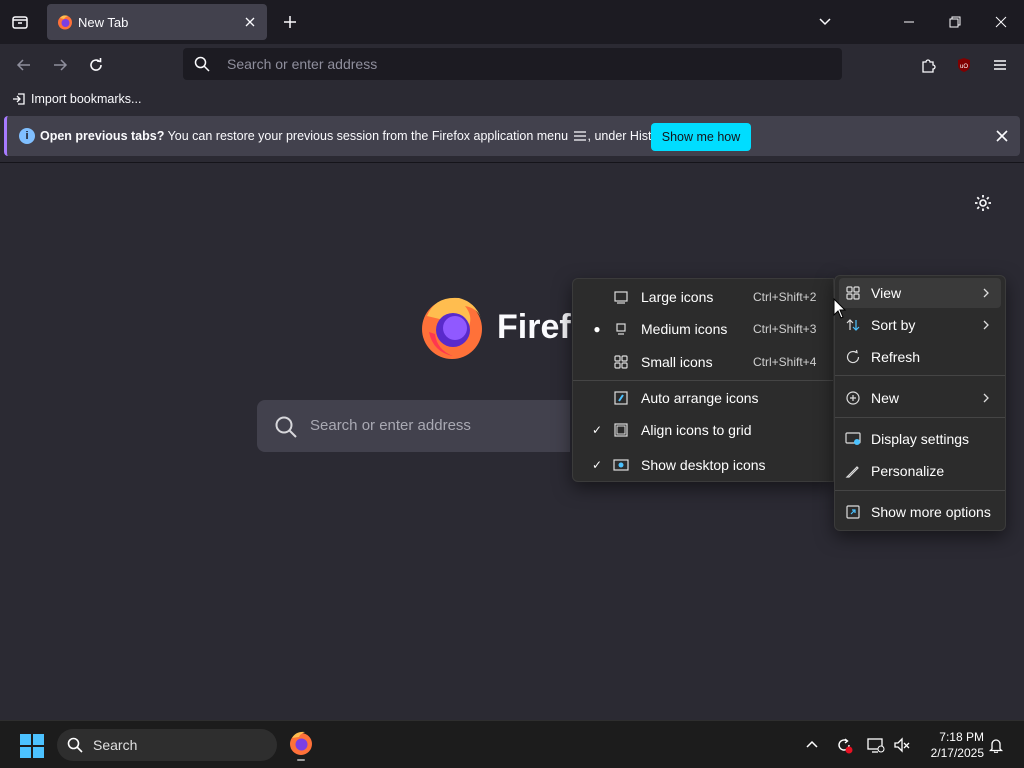  Describe the element at coordinates (876, 745) in the screenshot. I see `network-tray-button` at that location.